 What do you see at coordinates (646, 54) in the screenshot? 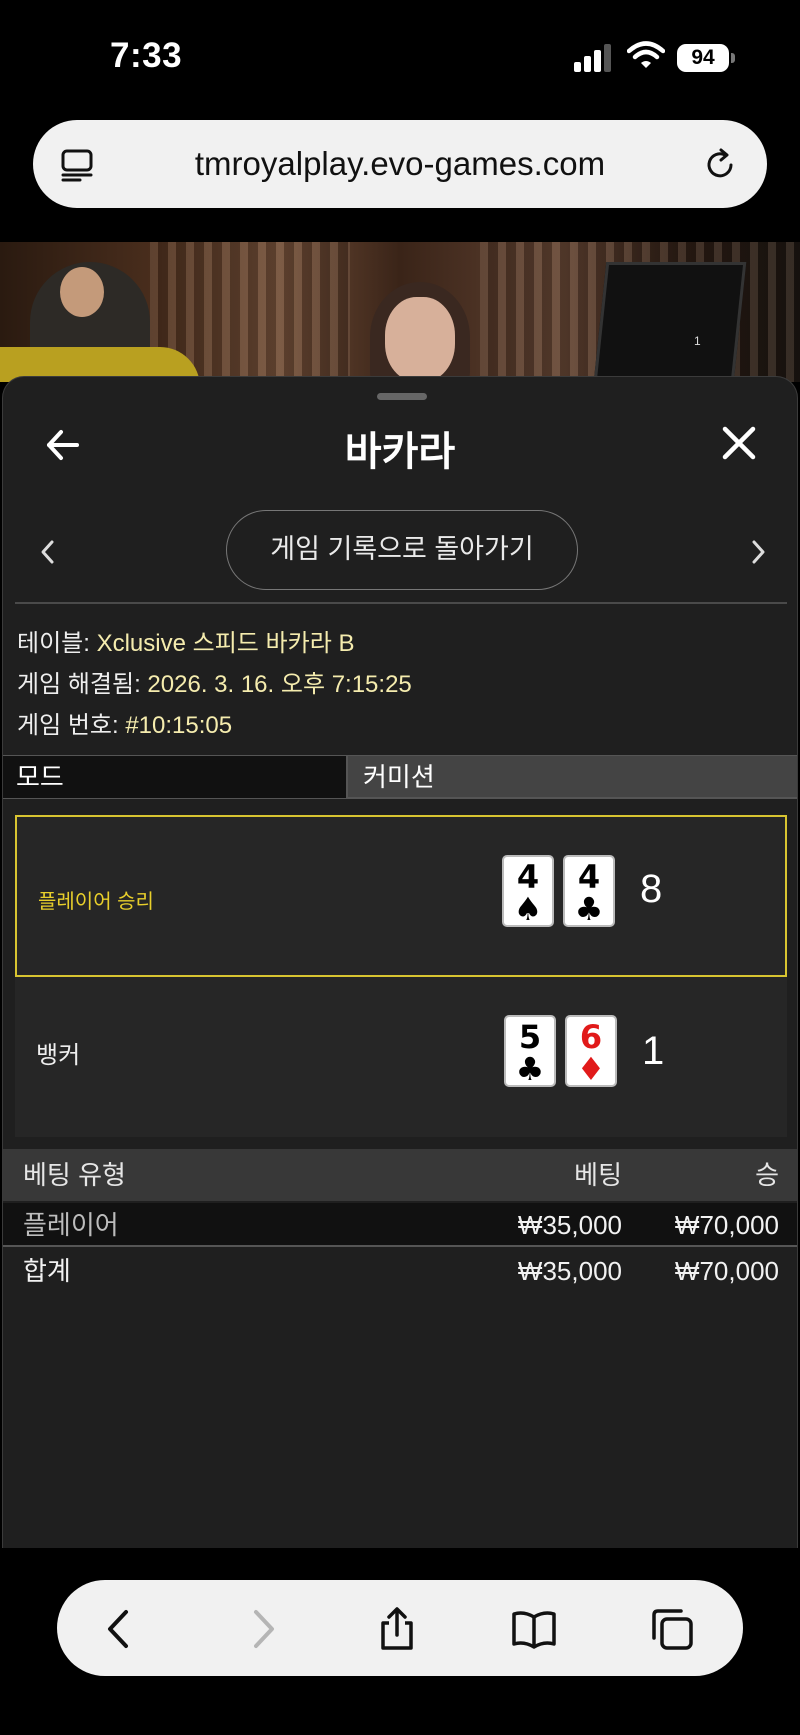
I see `wifi-icon` at bounding box center [646, 54].